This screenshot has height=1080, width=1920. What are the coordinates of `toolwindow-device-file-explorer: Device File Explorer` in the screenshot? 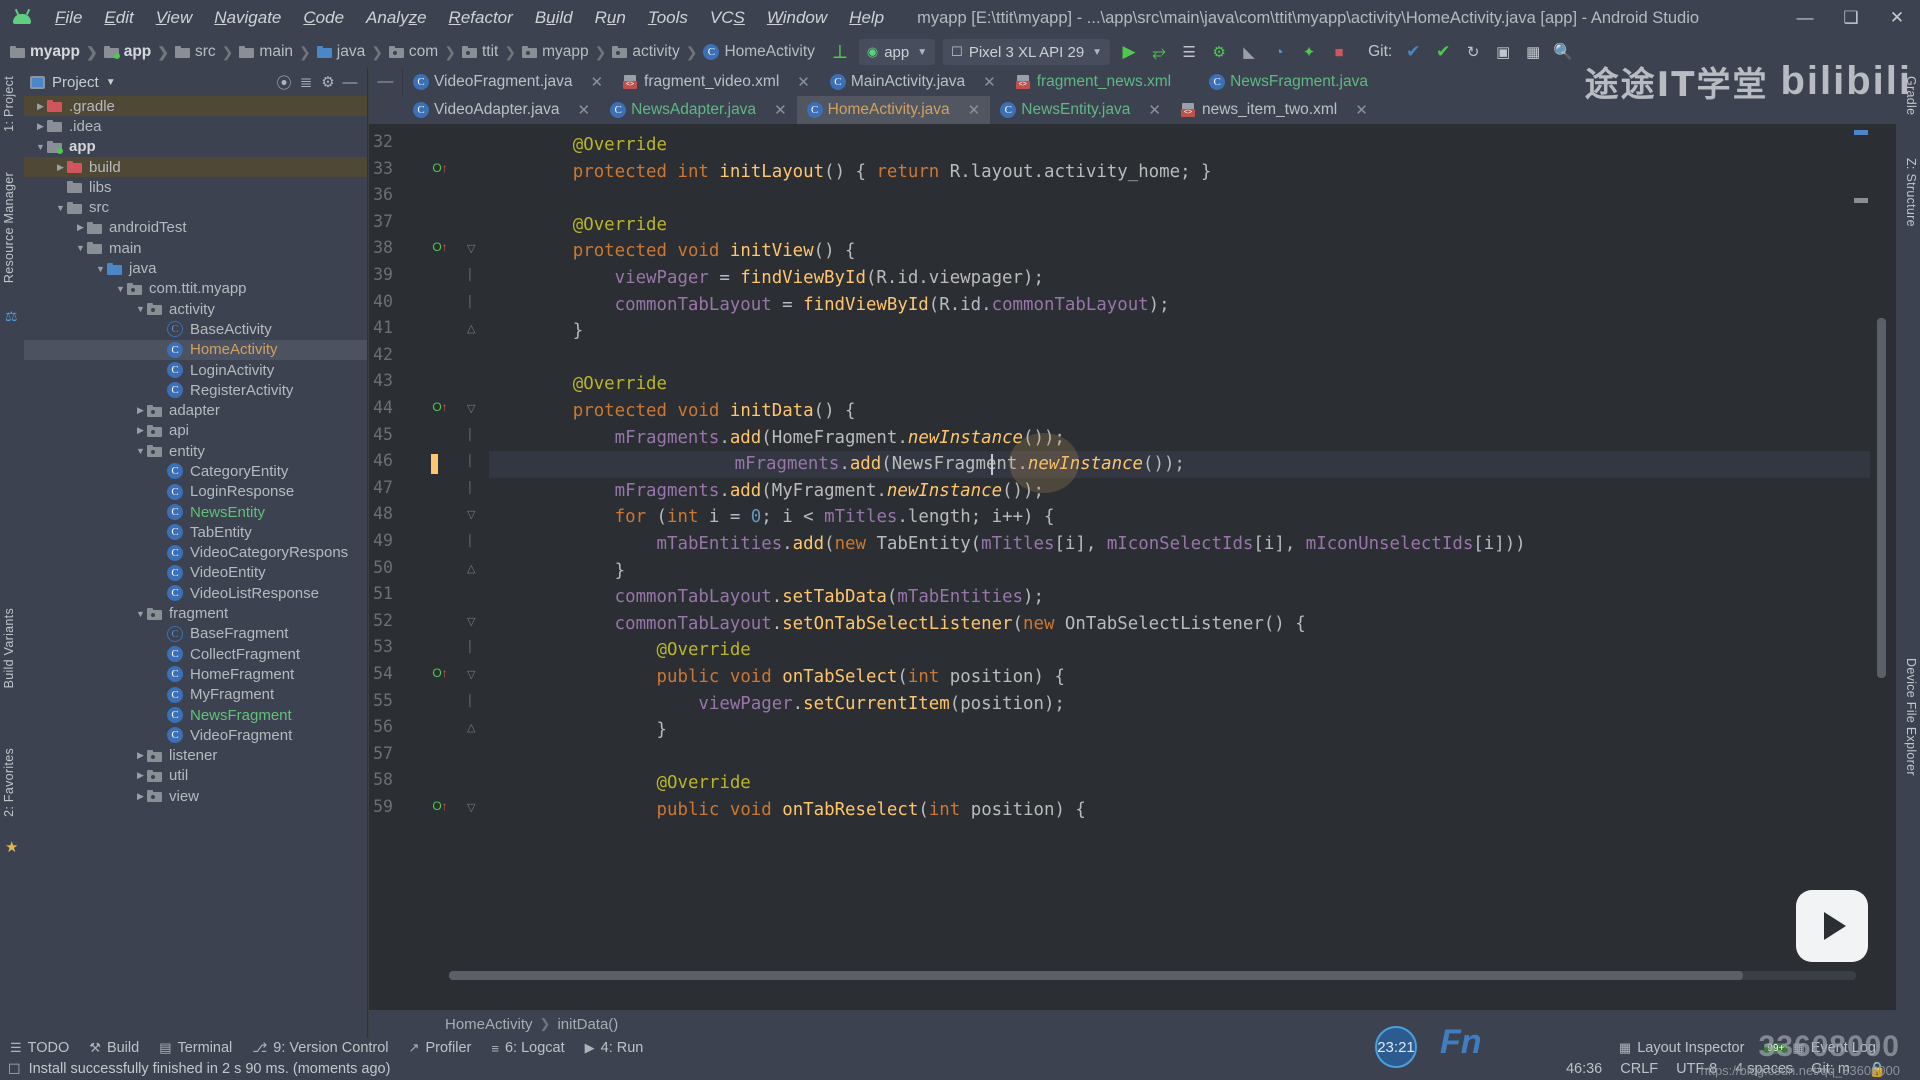 It's located at (1908, 717).